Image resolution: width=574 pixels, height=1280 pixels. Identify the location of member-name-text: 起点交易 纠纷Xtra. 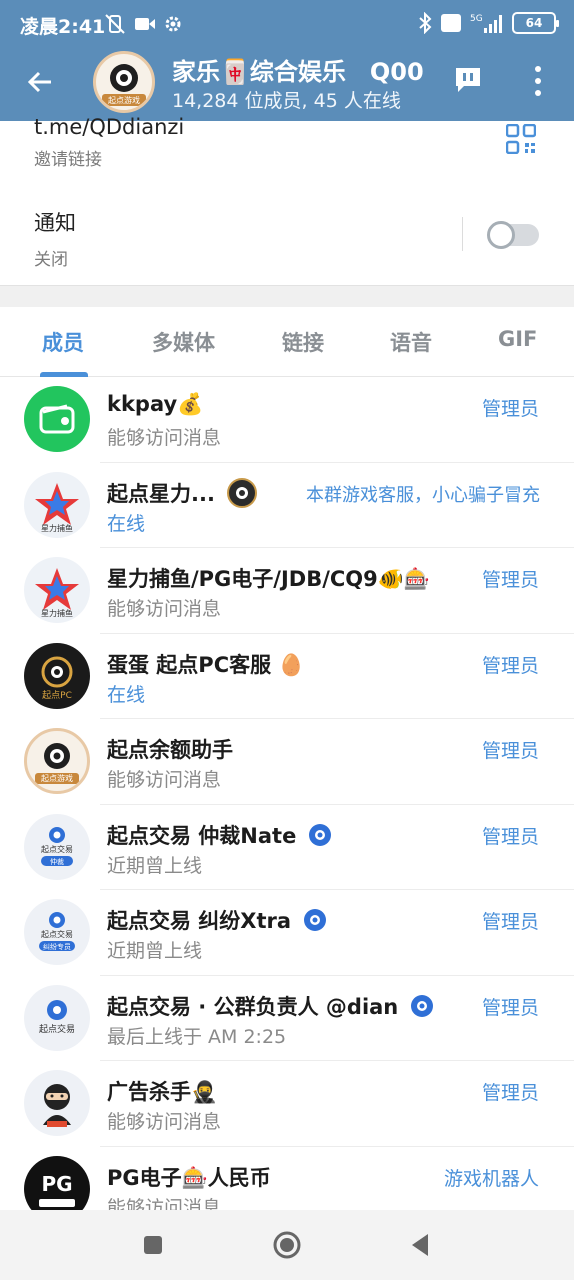
(199, 921).